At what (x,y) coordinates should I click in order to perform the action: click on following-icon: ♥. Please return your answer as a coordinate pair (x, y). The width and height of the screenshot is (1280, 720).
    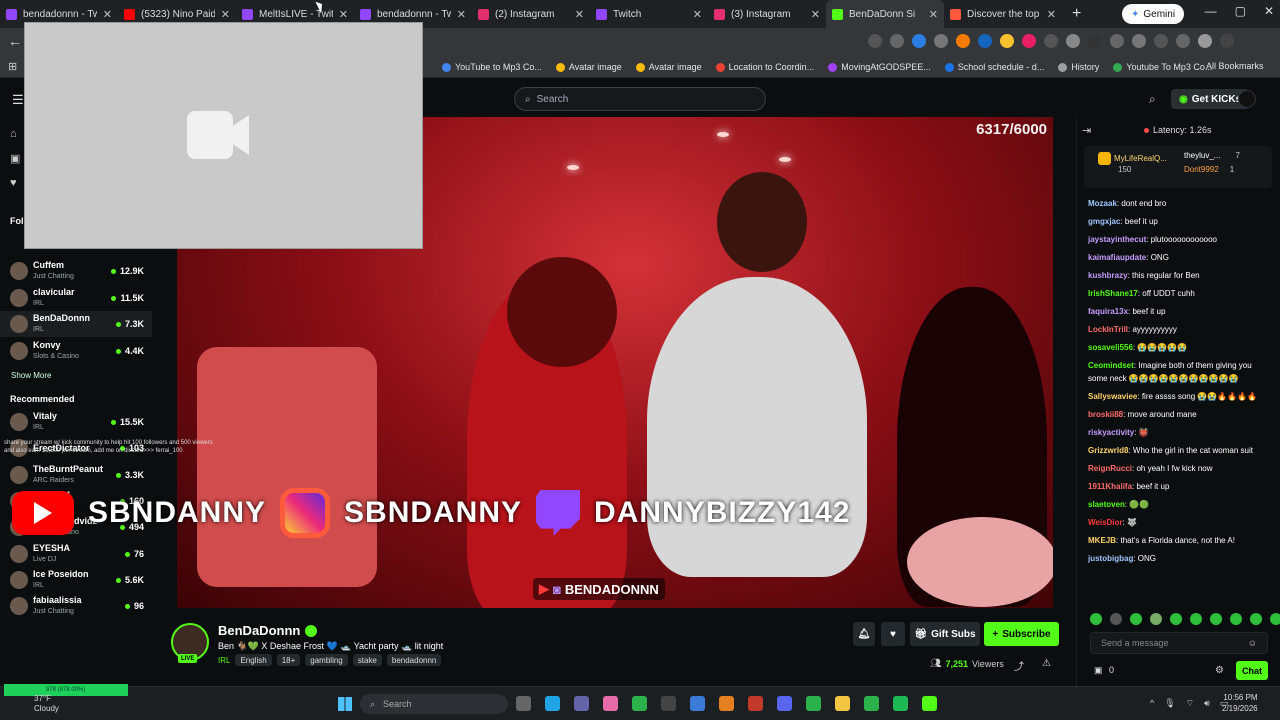
    Looking at the image, I should click on (15, 183).